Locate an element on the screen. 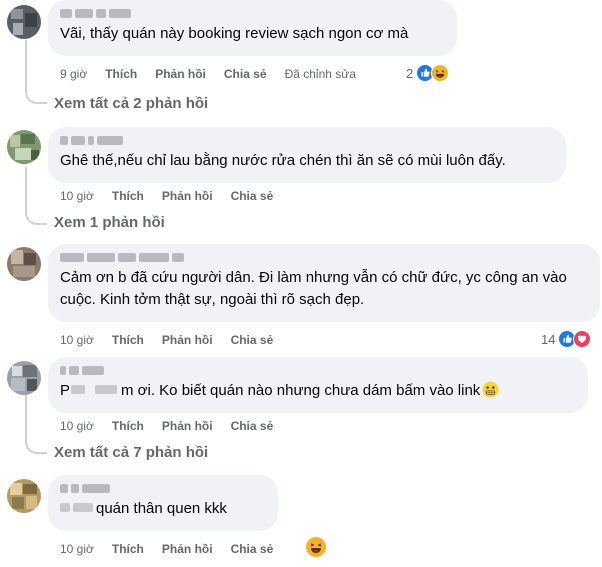 The width and height of the screenshot is (602, 567). comment-text-prefix: P is located at coordinates (65, 390).